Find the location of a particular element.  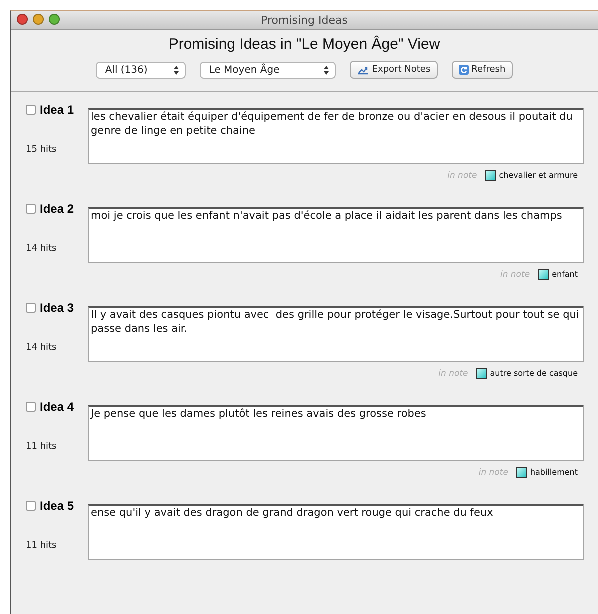

minimize-button is located at coordinates (38, 19).